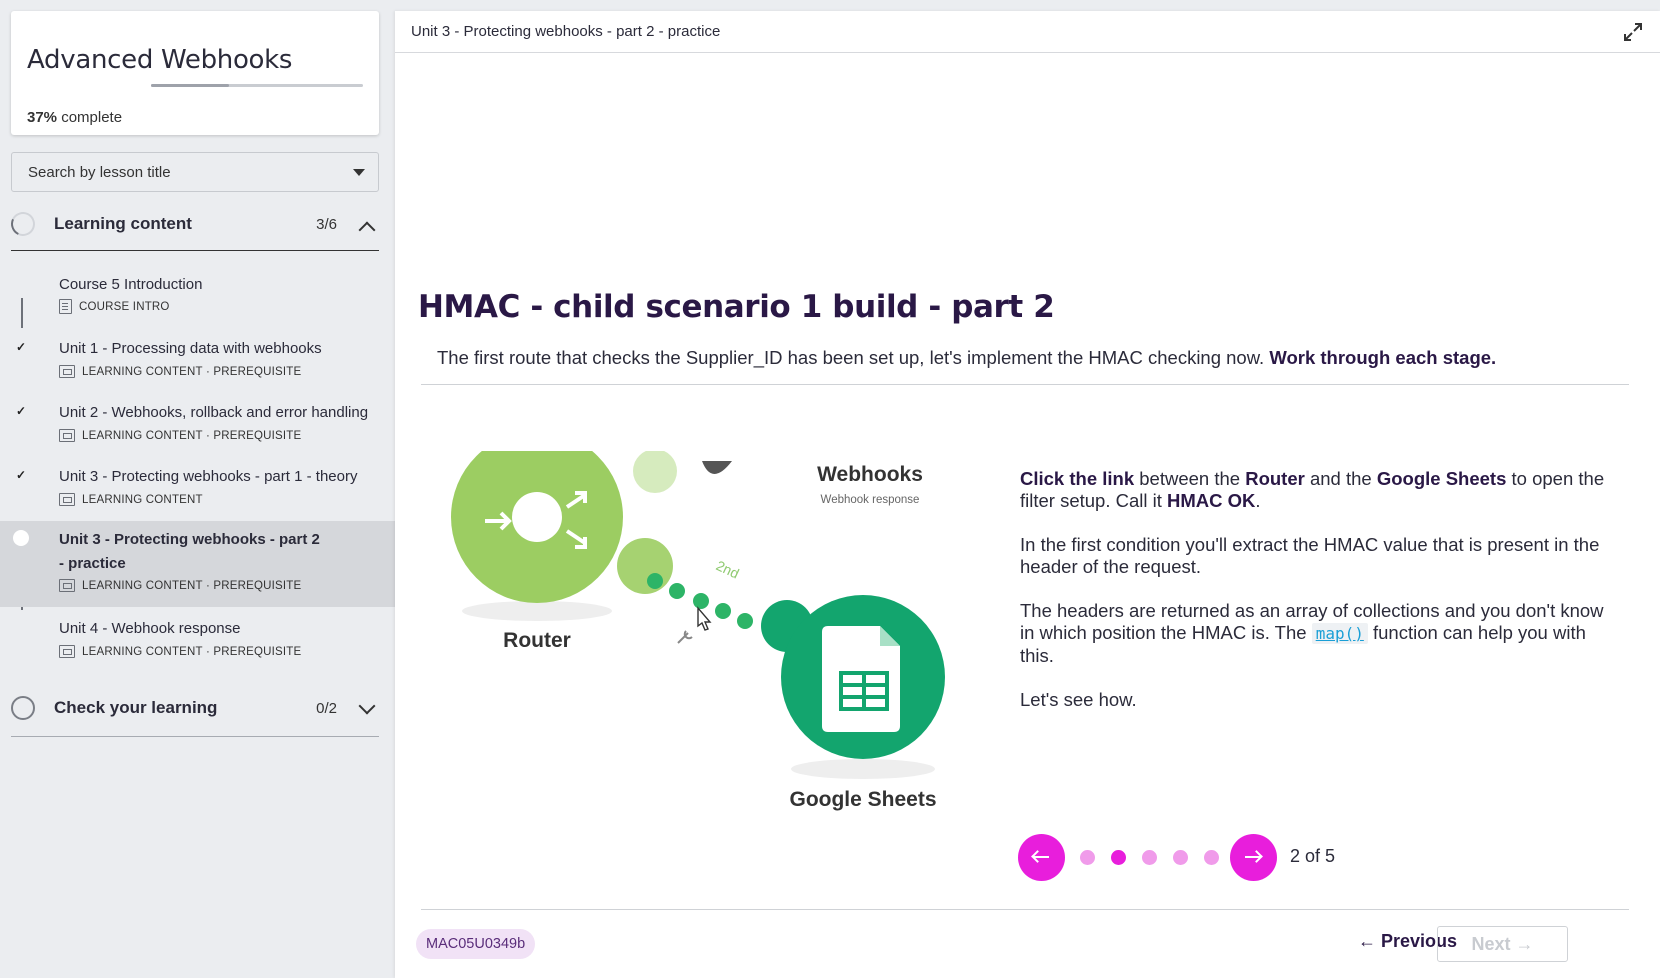 The height and width of the screenshot is (978, 1660). I want to click on section-check-your-learning: Check your learning 0/2, so click(195, 708).